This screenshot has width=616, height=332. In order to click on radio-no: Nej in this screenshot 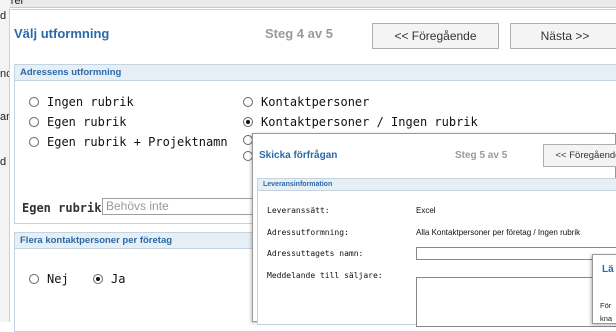, I will do `click(49, 279)`.